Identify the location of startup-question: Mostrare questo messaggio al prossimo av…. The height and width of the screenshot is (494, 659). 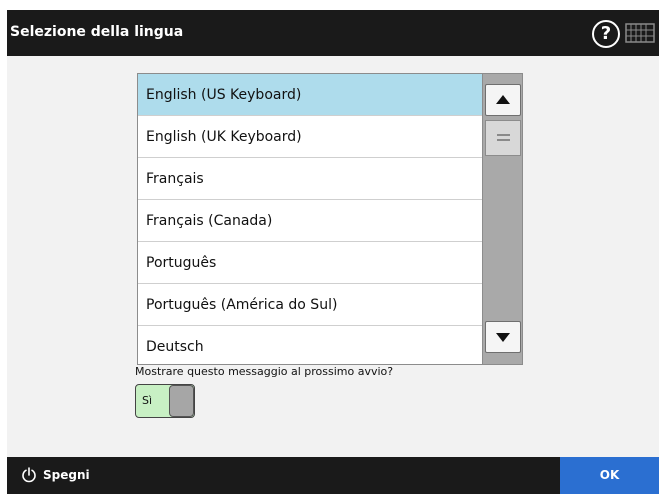
(264, 371).